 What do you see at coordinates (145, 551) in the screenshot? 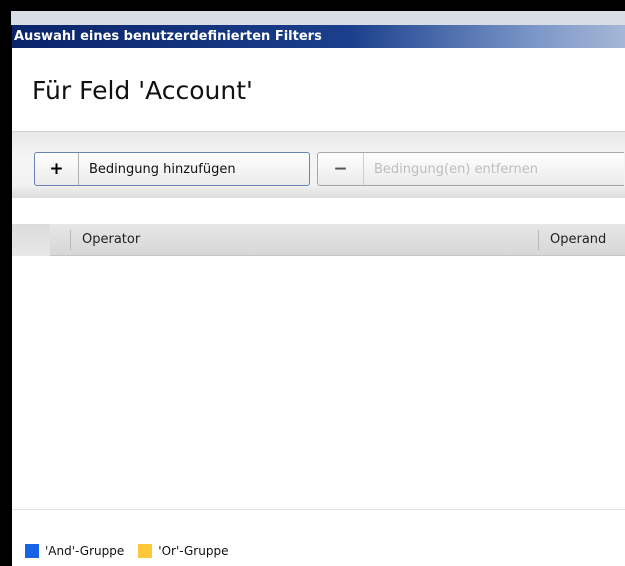
I see `or-group-color-swatch` at bounding box center [145, 551].